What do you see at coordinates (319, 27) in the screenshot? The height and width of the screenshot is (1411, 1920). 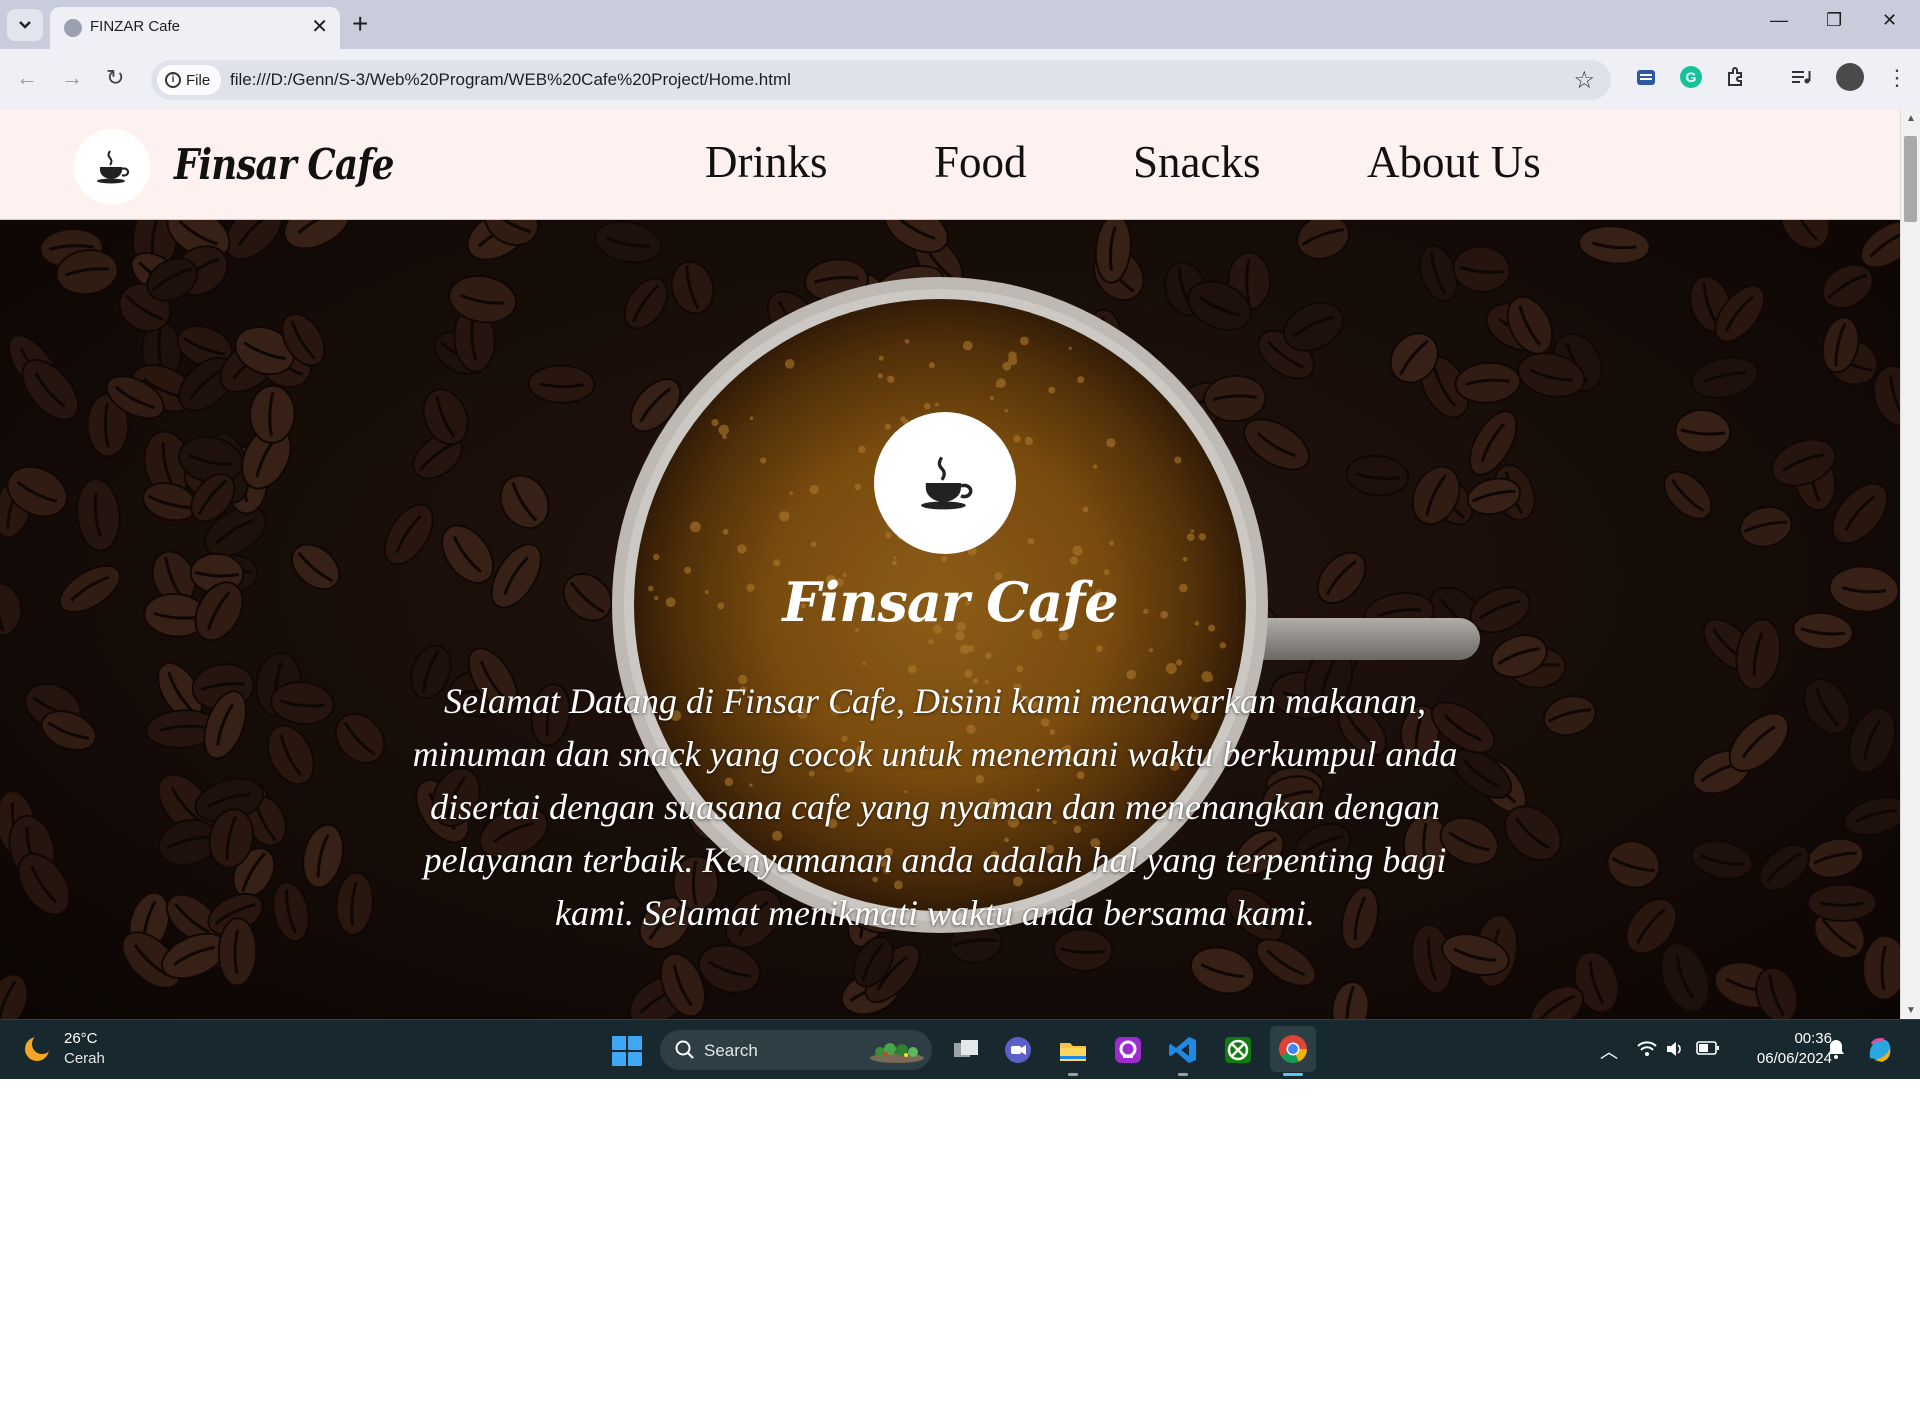 I see `close-tab-icon: ✕` at bounding box center [319, 27].